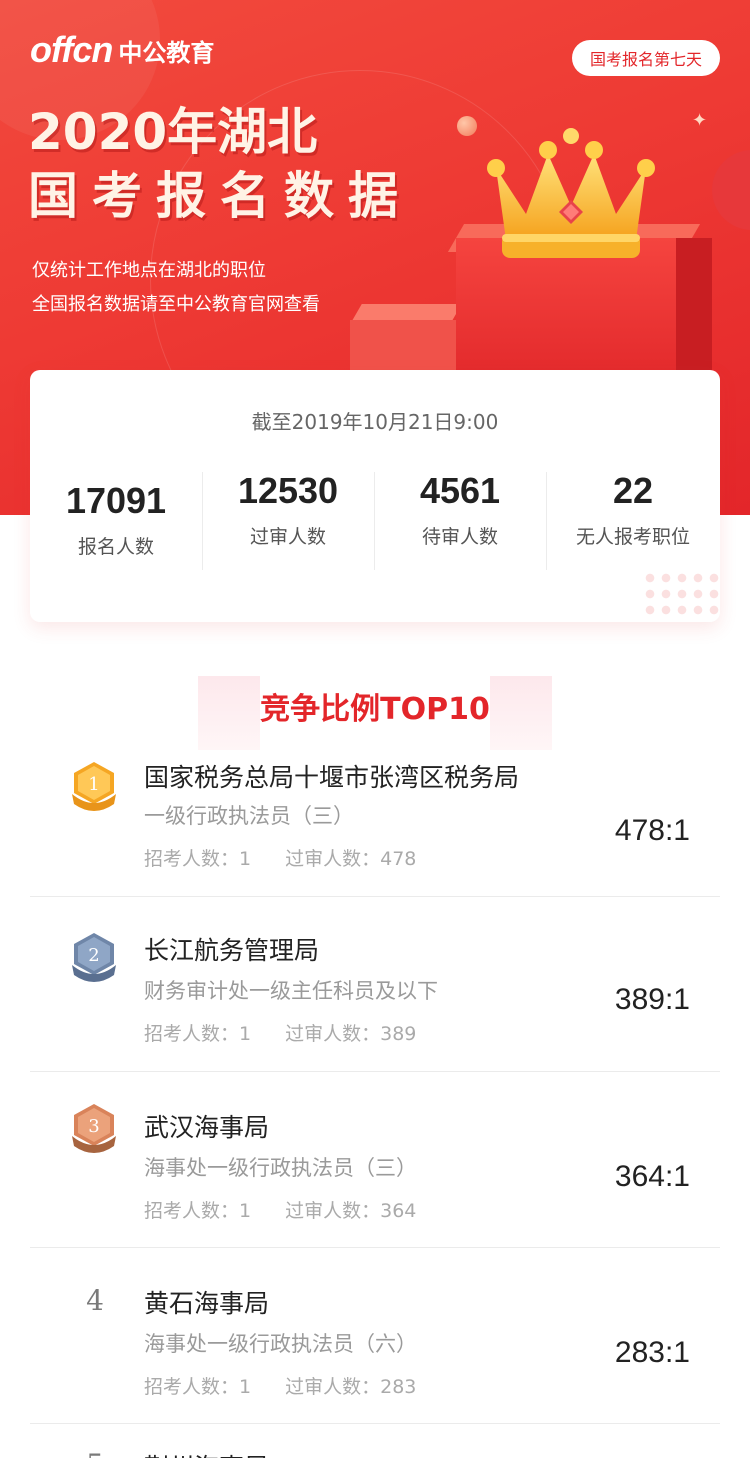 The height and width of the screenshot is (1458, 750). Describe the element at coordinates (176, 304) in the screenshot. I see `subtitle-line-2: 全国报名数据请至中公教育官网查看` at that location.